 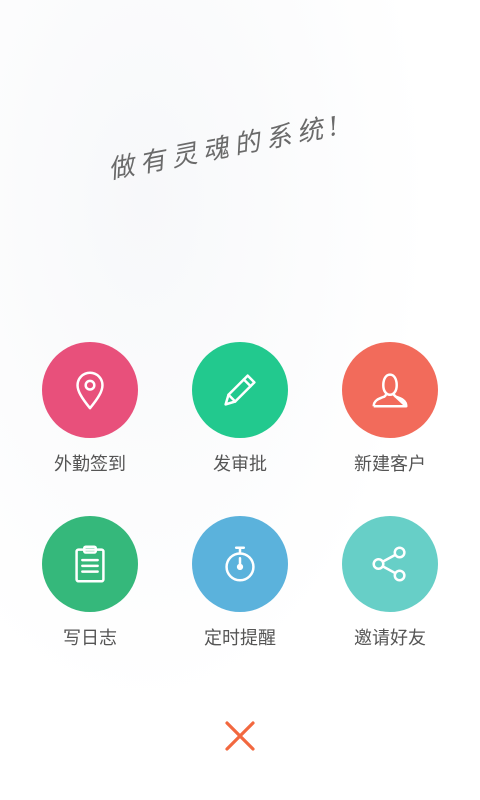 I want to click on share-icon, so click(x=389, y=564).